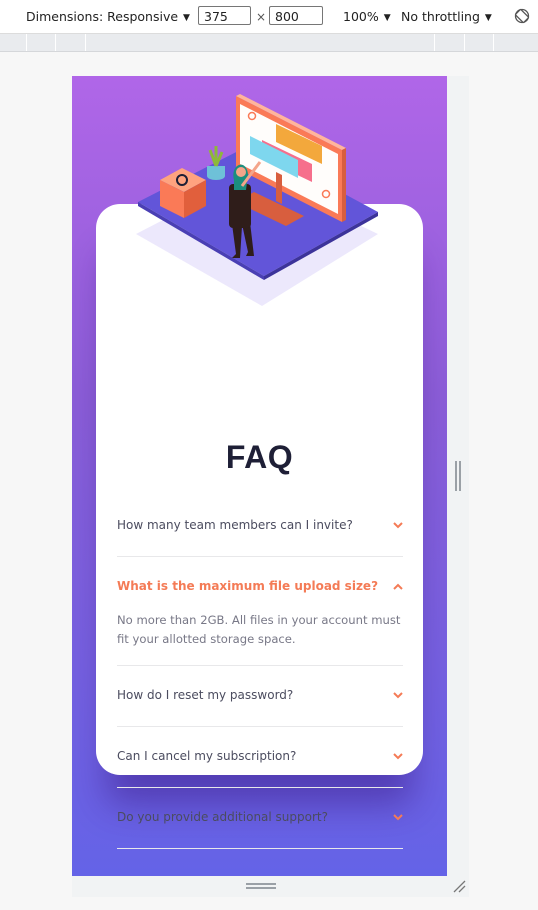 The width and height of the screenshot is (538, 910). What do you see at coordinates (235, 525) in the screenshot?
I see `faq-question: How many team members can I invite?` at bounding box center [235, 525].